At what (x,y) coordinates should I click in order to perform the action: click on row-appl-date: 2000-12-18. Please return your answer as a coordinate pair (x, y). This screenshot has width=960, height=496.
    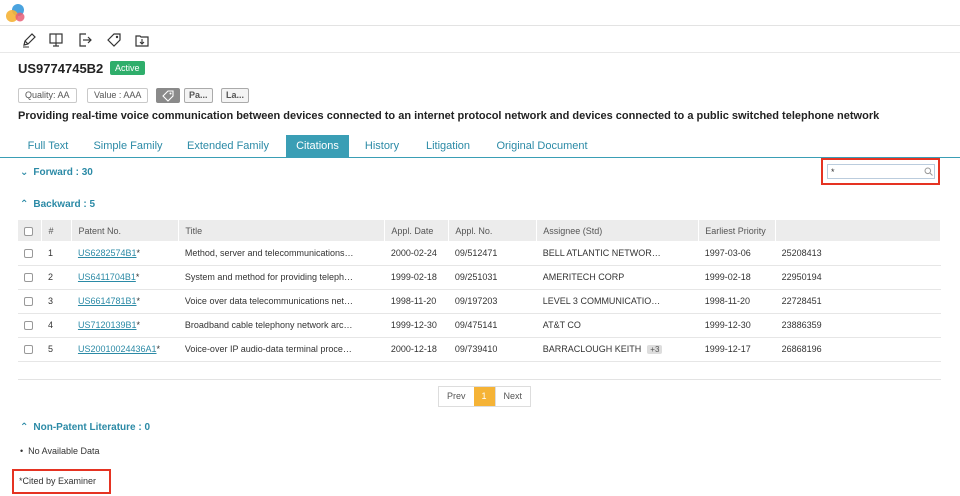
    Looking at the image, I should click on (416, 349).